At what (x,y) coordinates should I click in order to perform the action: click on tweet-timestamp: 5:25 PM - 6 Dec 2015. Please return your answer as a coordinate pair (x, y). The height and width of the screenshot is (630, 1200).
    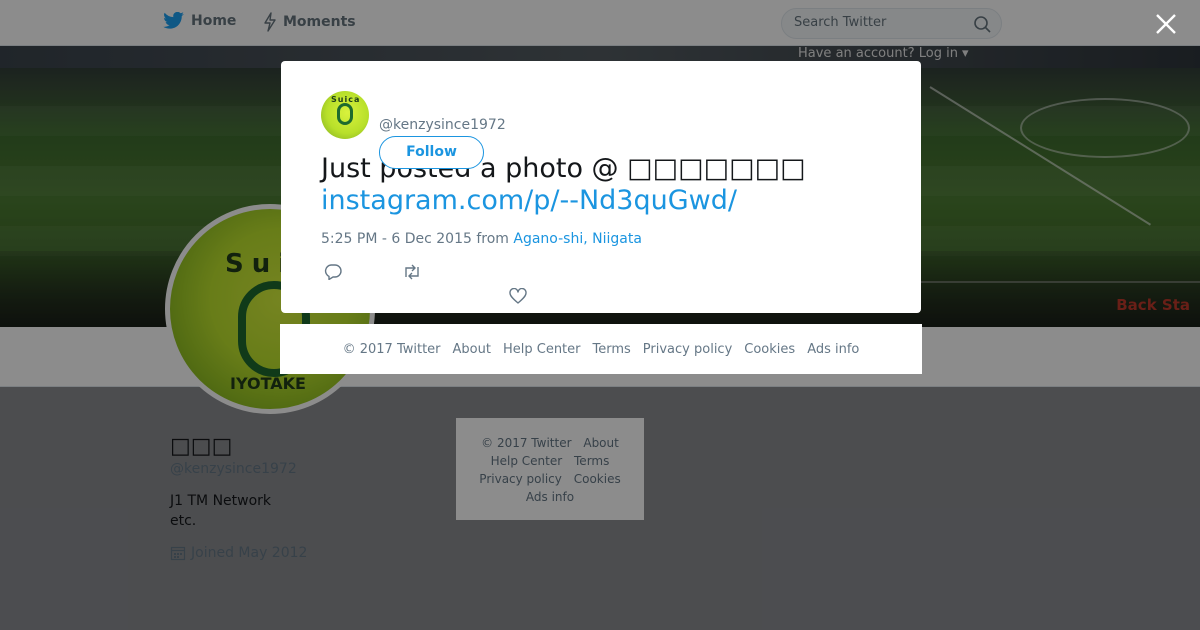
    Looking at the image, I should click on (396, 239).